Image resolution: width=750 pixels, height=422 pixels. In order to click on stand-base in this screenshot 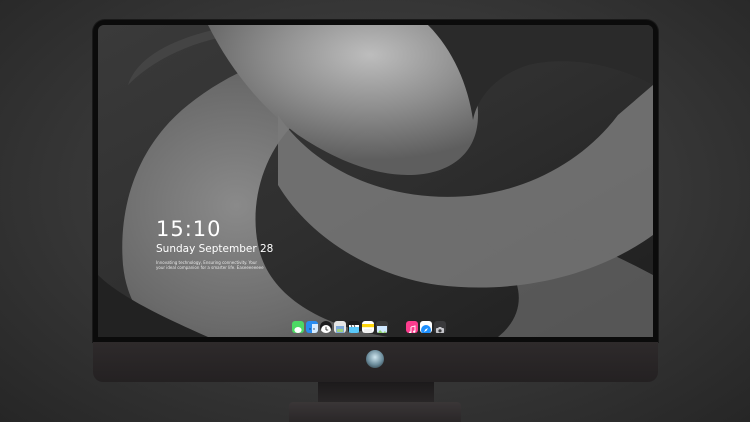, I will do `click(375, 412)`.